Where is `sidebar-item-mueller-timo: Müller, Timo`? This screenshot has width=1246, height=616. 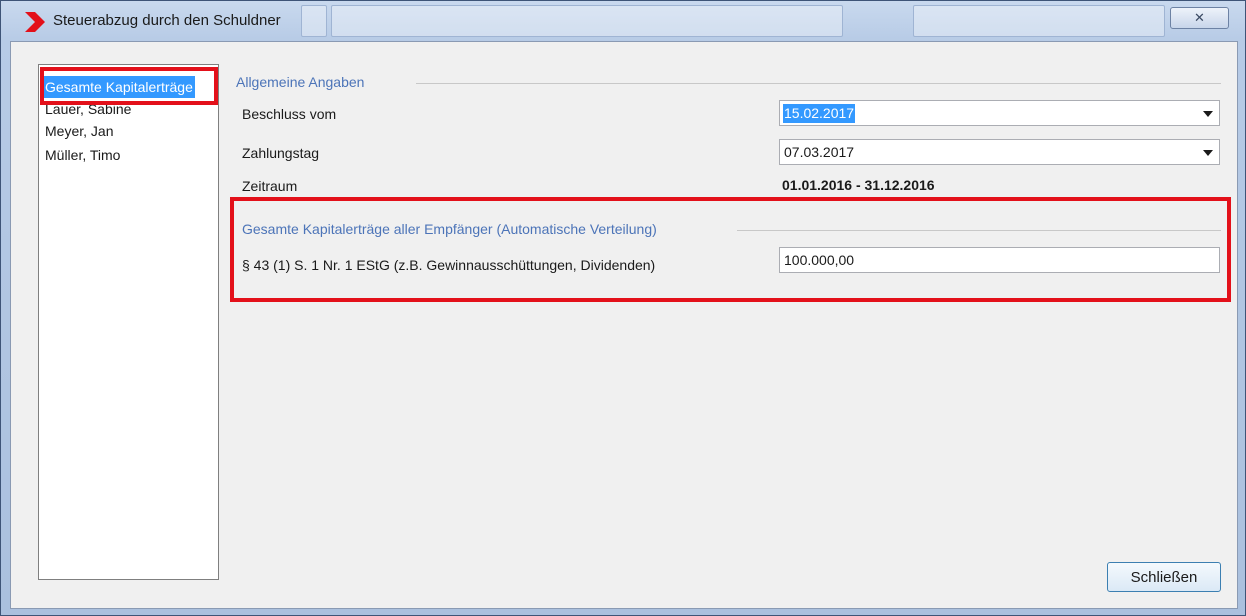 sidebar-item-mueller-timo: Müller, Timo is located at coordinates (82, 155).